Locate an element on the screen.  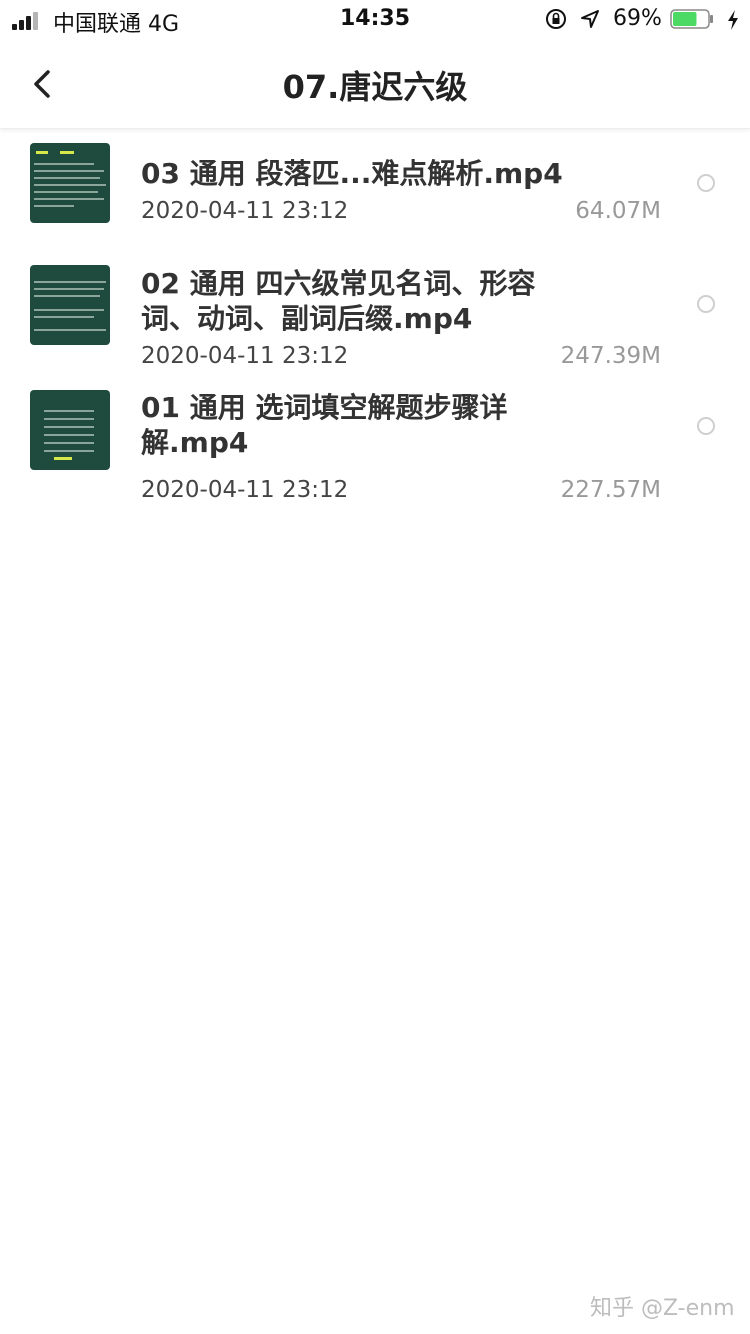
file-size: 247.39M is located at coordinates (610, 356).